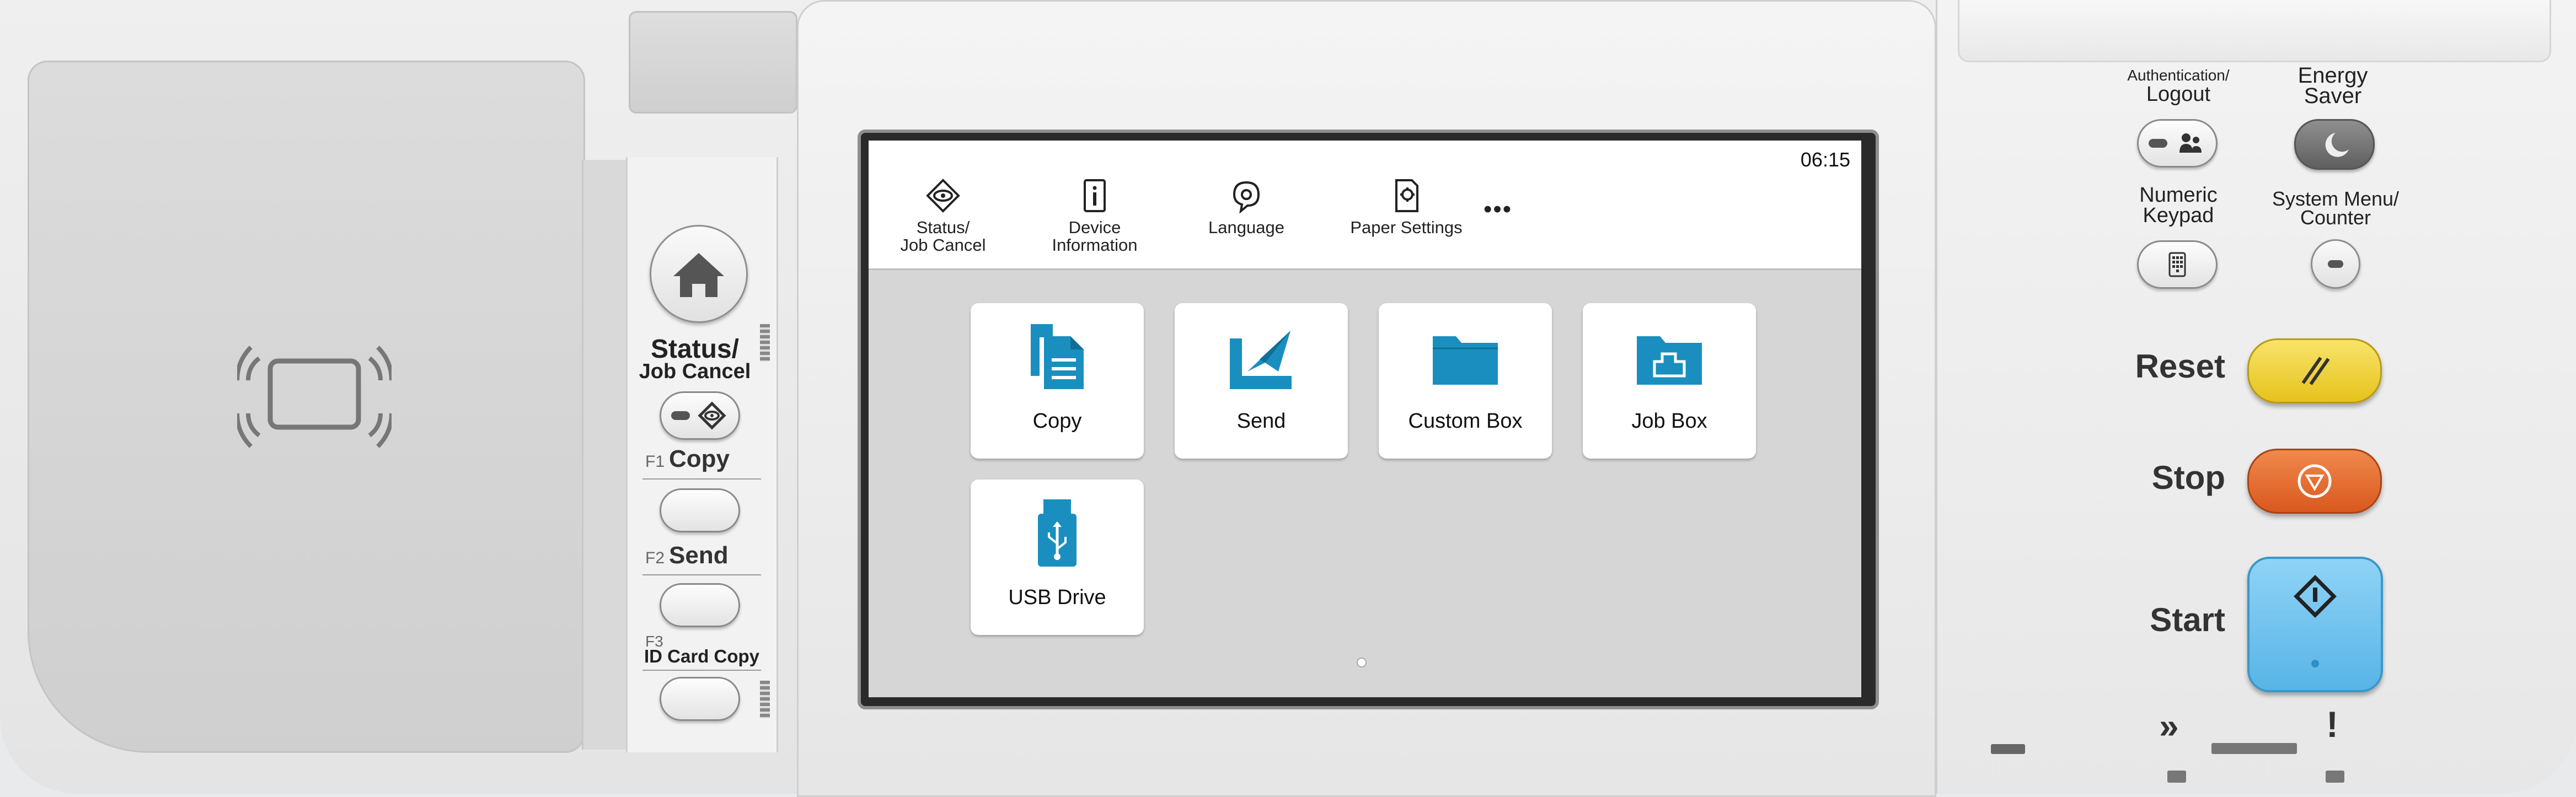  I want to click on tile-job-box: Job Box, so click(1669, 381).